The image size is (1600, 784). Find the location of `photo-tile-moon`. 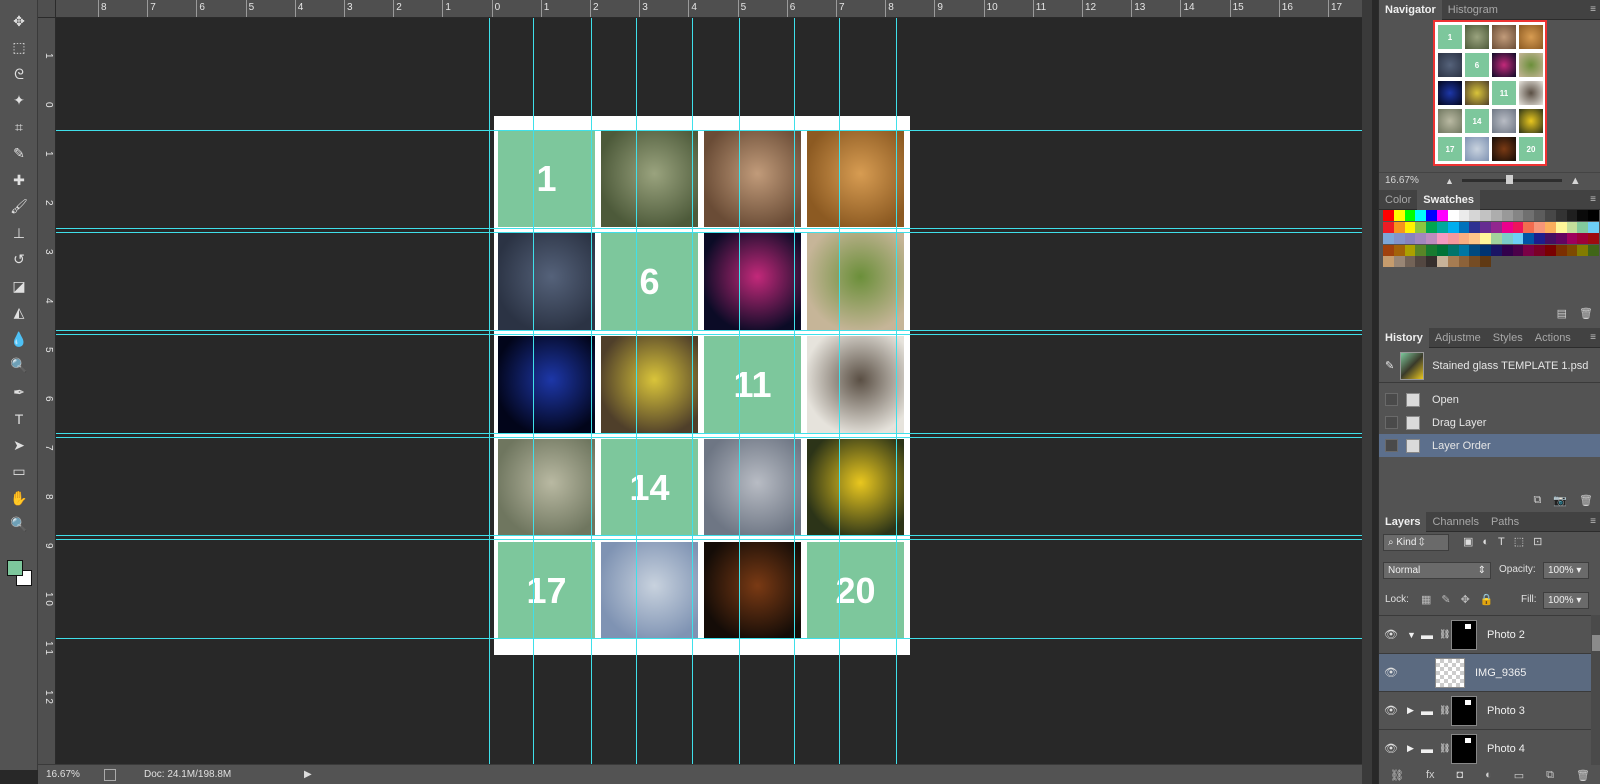

photo-tile-moon is located at coordinates (546, 281).